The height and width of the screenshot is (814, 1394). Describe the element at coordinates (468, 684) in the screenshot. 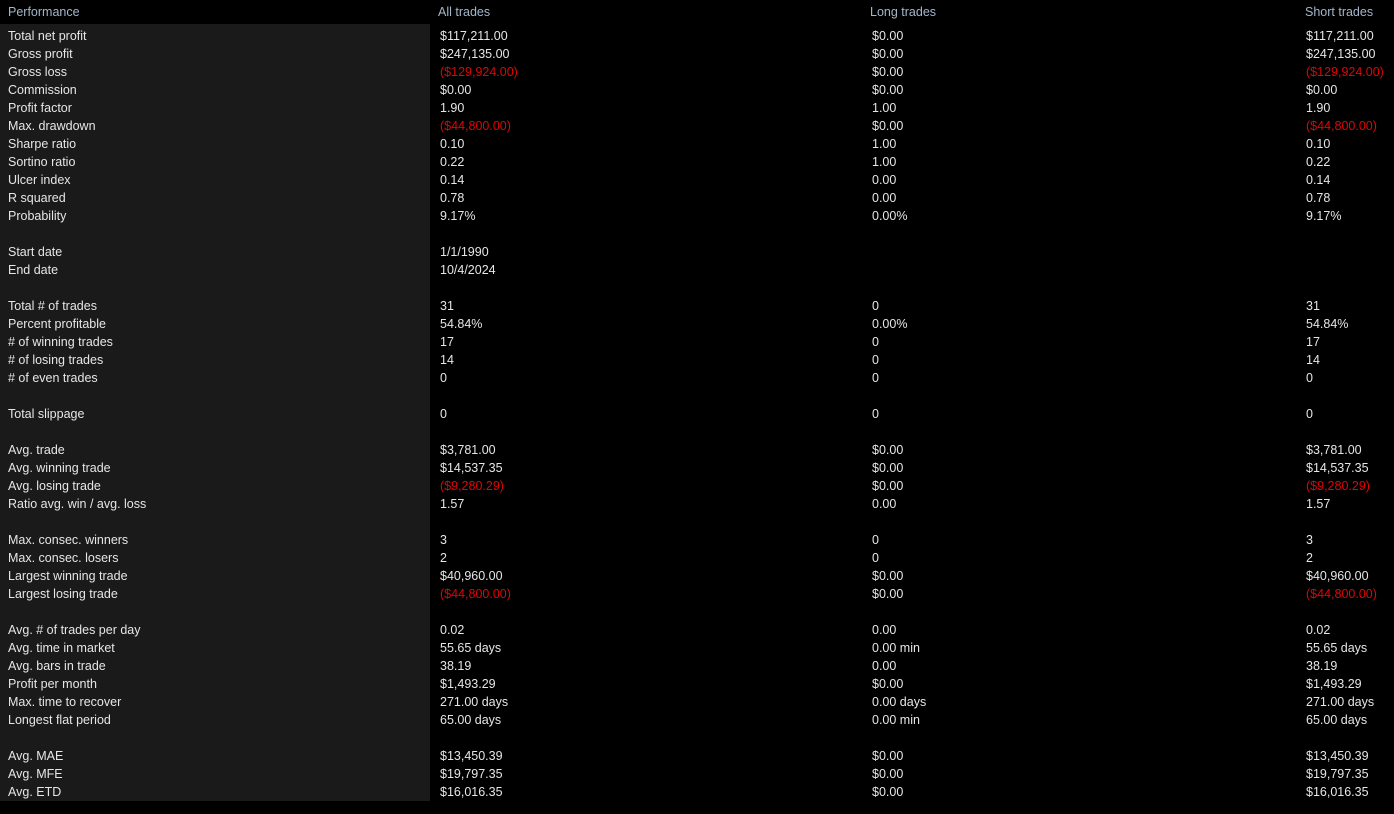

I see `metric-value-all: $1,493.29` at that location.